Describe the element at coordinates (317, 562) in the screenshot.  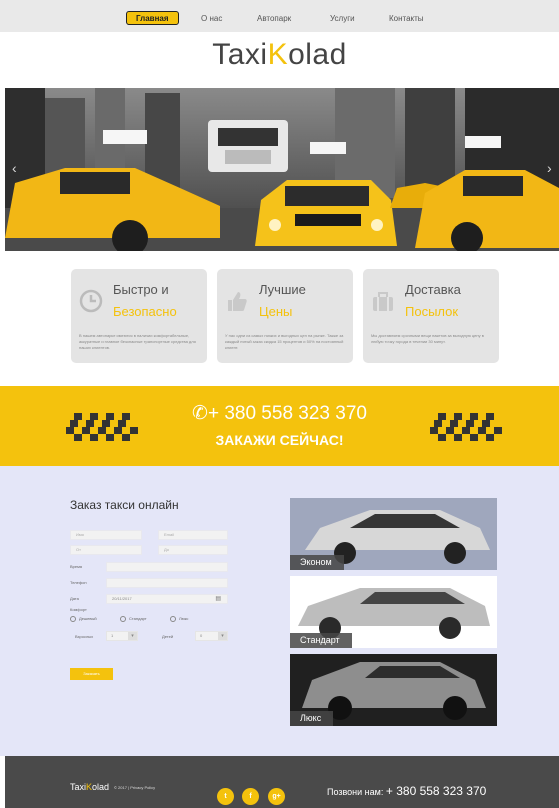
I see `car-label: Эконом` at that location.